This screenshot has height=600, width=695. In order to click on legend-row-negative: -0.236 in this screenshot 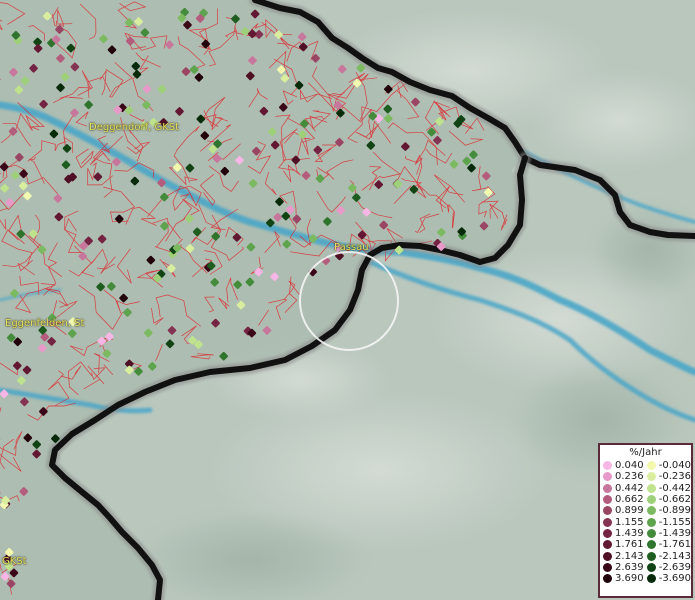, I will do `click(668, 477)`.